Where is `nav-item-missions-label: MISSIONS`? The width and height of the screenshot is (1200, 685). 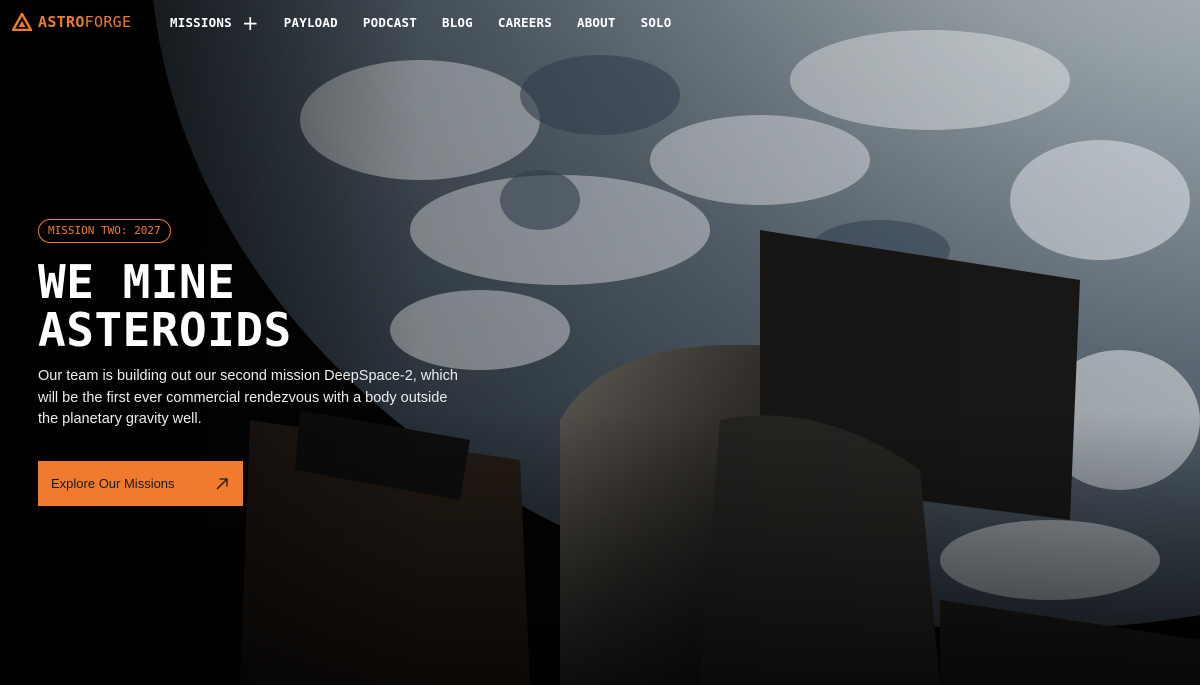 nav-item-missions-label: MISSIONS is located at coordinates (201, 22).